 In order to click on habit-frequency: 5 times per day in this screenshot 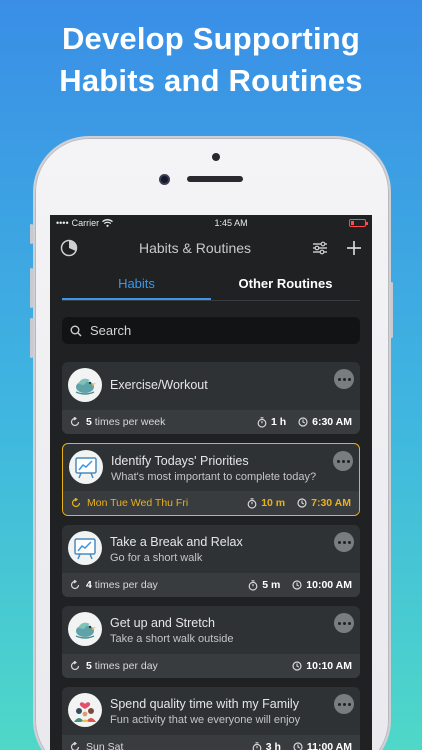, I will do `click(168, 666)`.